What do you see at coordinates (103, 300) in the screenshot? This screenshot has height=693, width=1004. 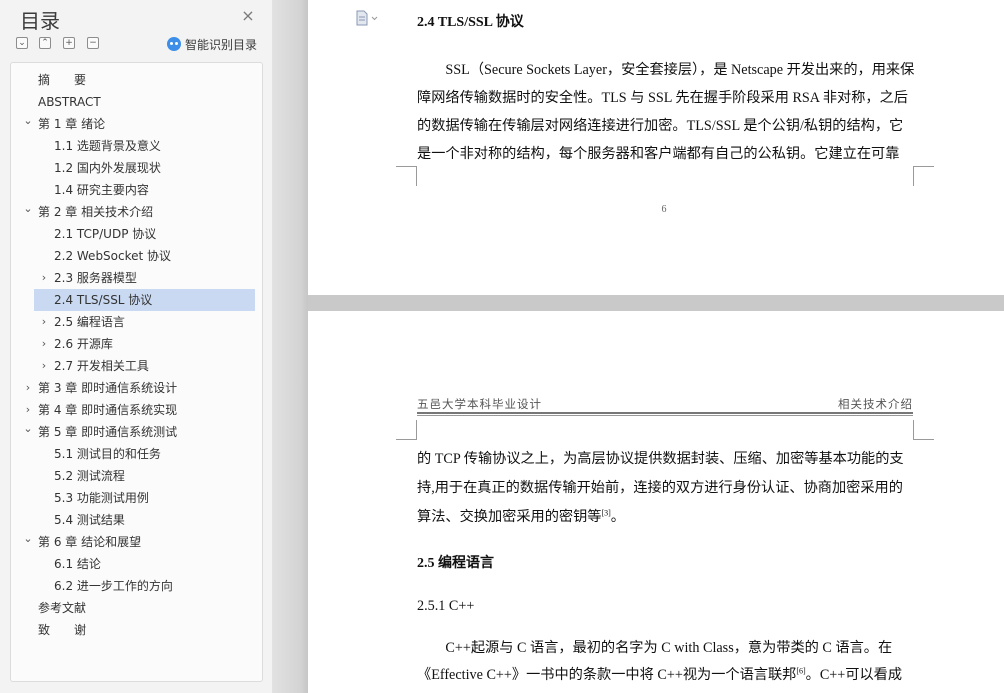 I see `toc-item-label: 2.4 TLS/SSL 协议` at bounding box center [103, 300].